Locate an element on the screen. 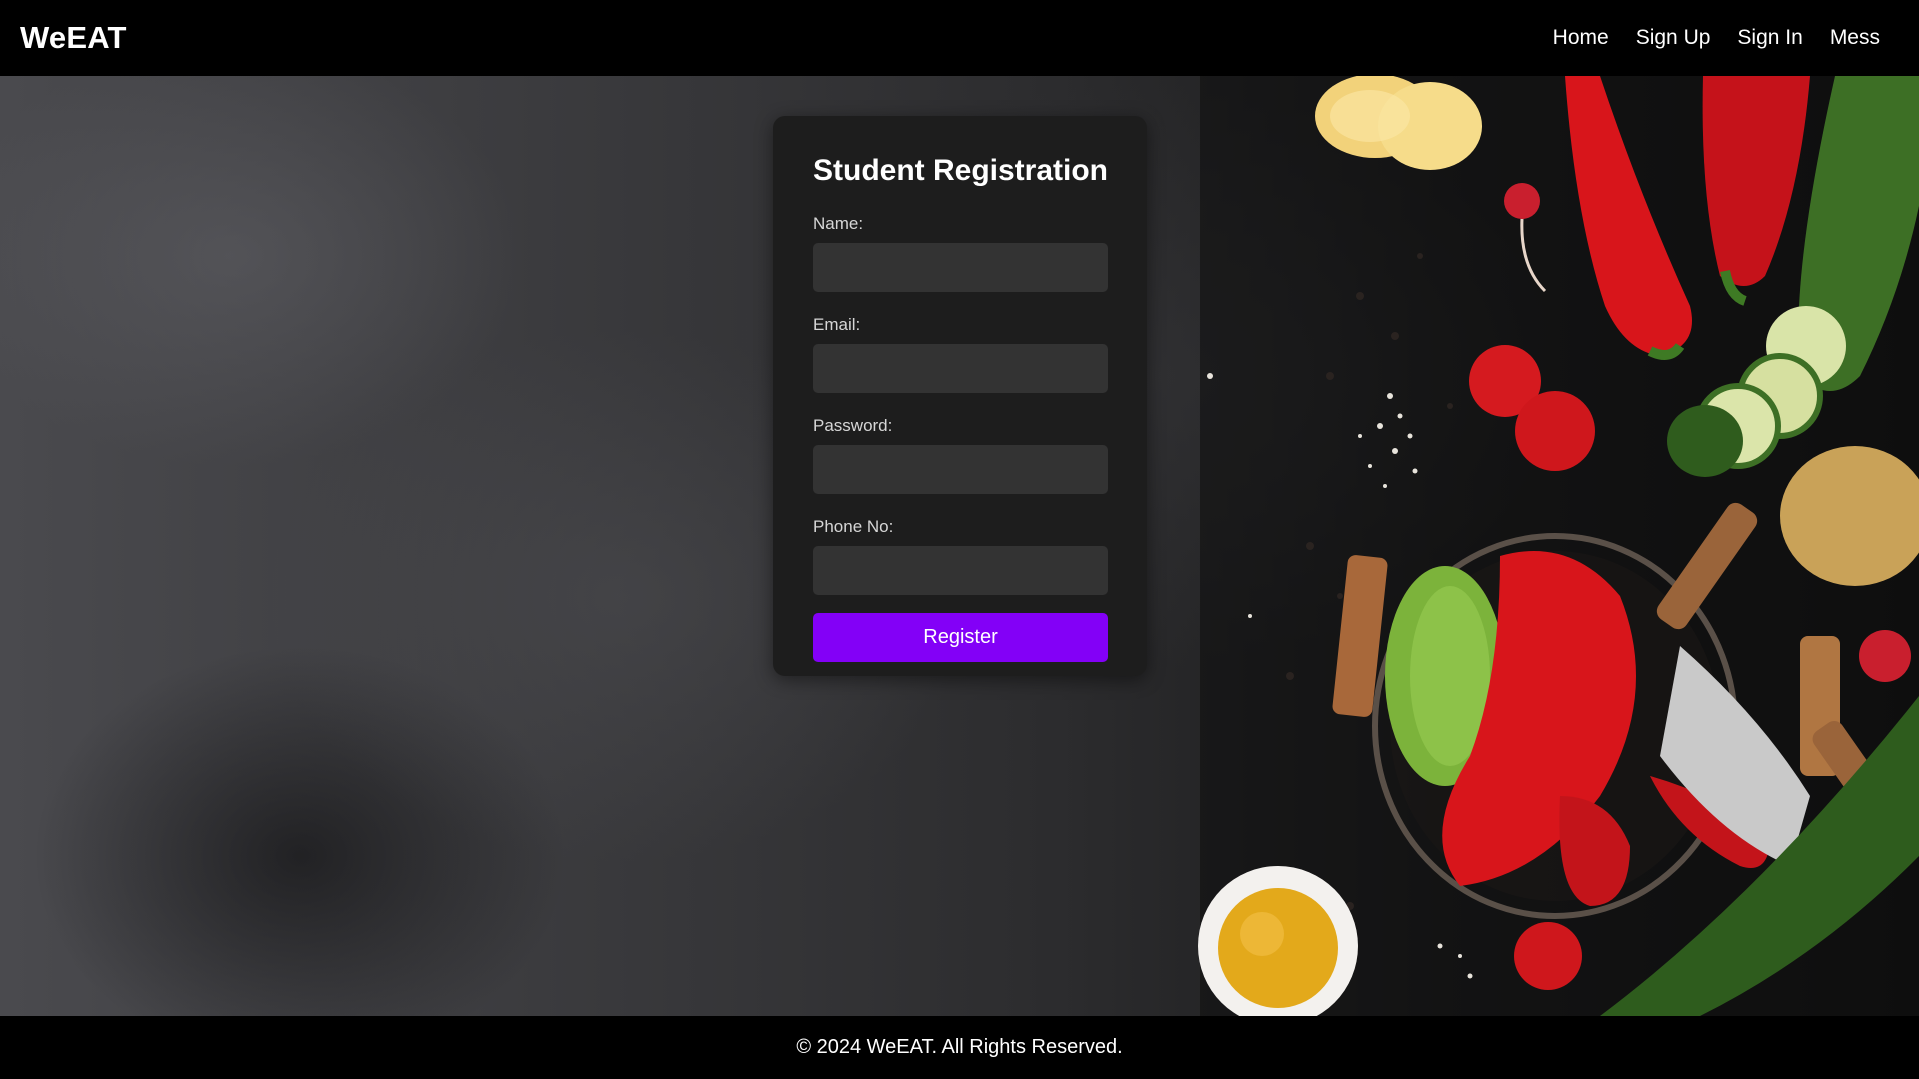 The height and width of the screenshot is (1079, 1919). register-button: Register is located at coordinates (960, 637).